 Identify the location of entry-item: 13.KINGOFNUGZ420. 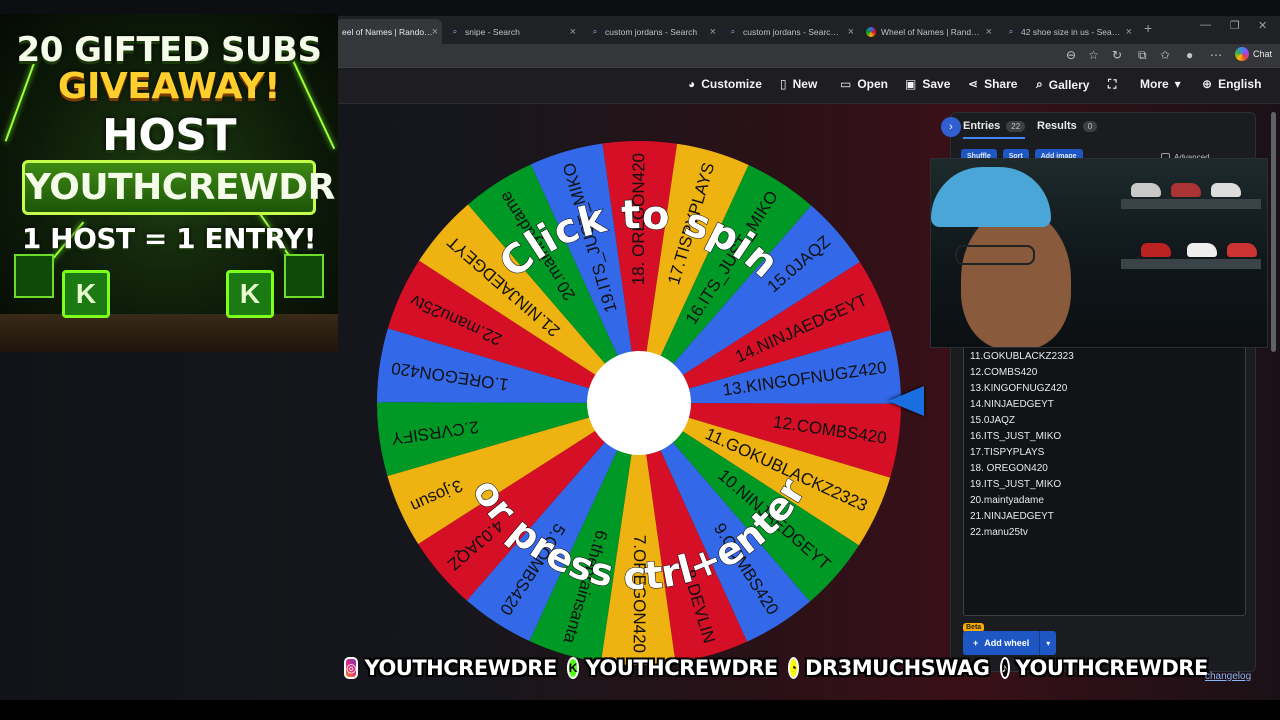
(1019, 388).